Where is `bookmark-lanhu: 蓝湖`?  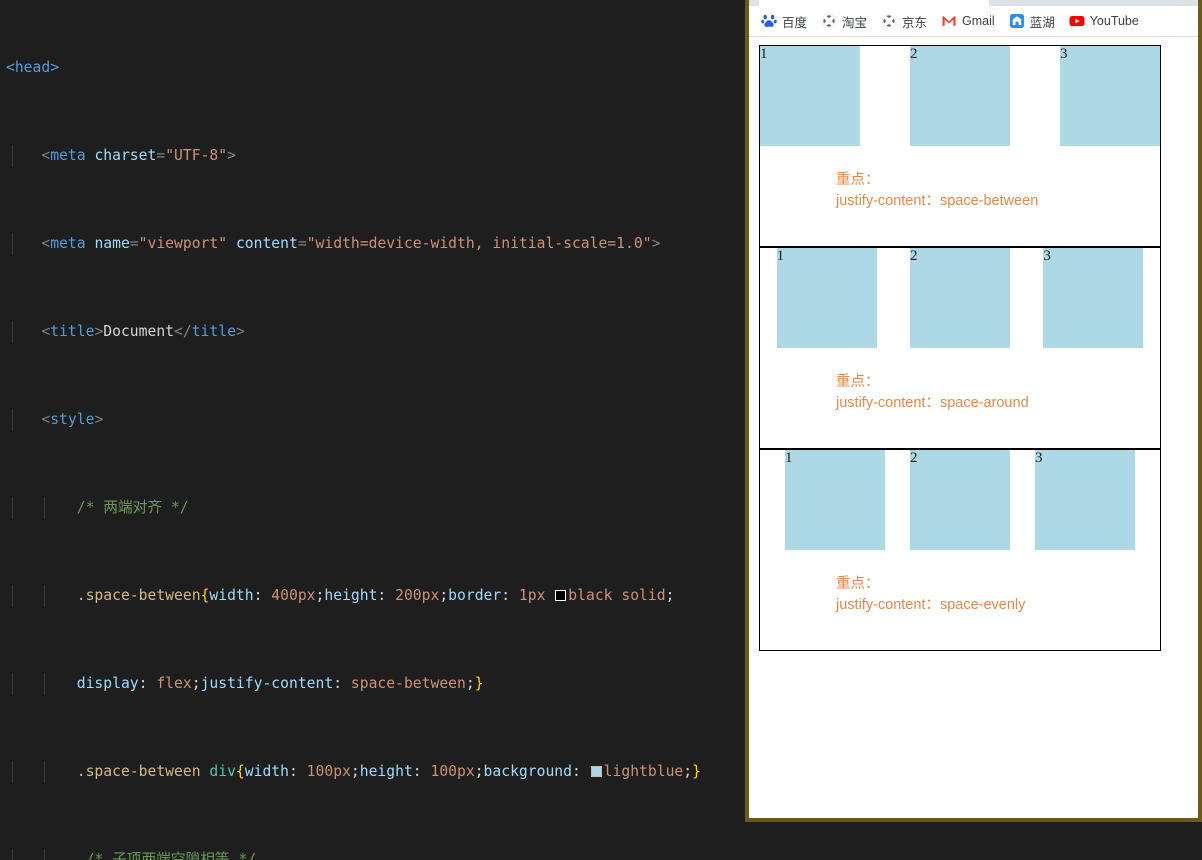
bookmark-lanhu: 蓝湖 is located at coordinates (1032, 21).